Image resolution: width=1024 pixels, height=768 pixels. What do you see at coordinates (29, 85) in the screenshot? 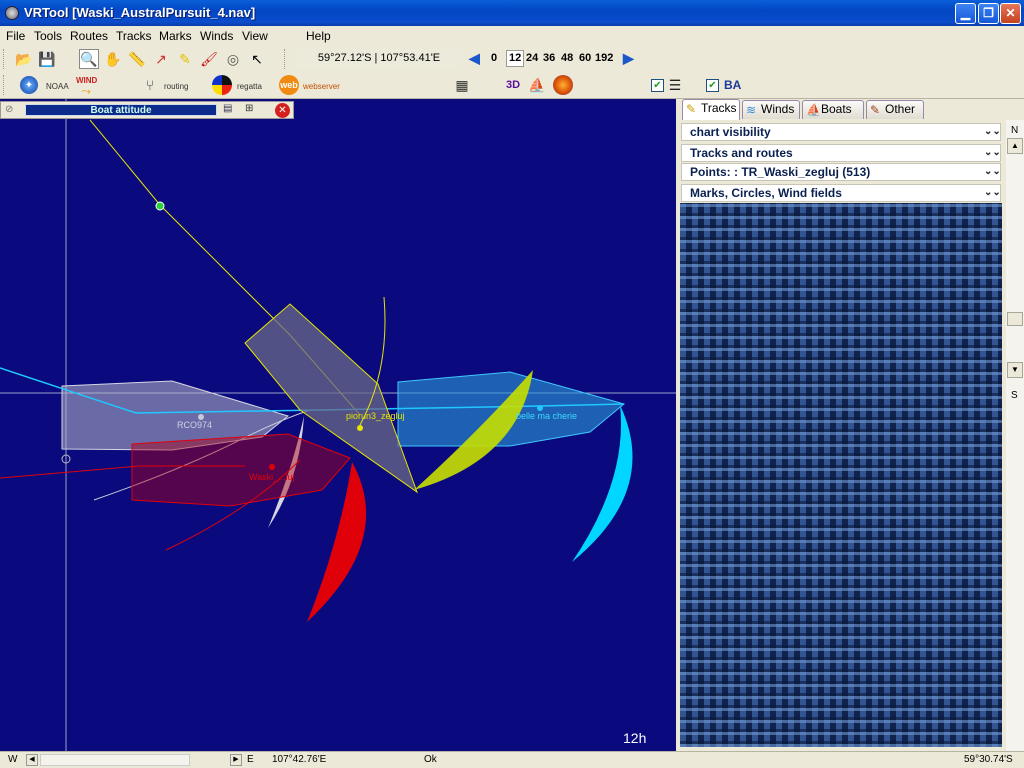
I see `noaa-icon: ✦` at bounding box center [29, 85].